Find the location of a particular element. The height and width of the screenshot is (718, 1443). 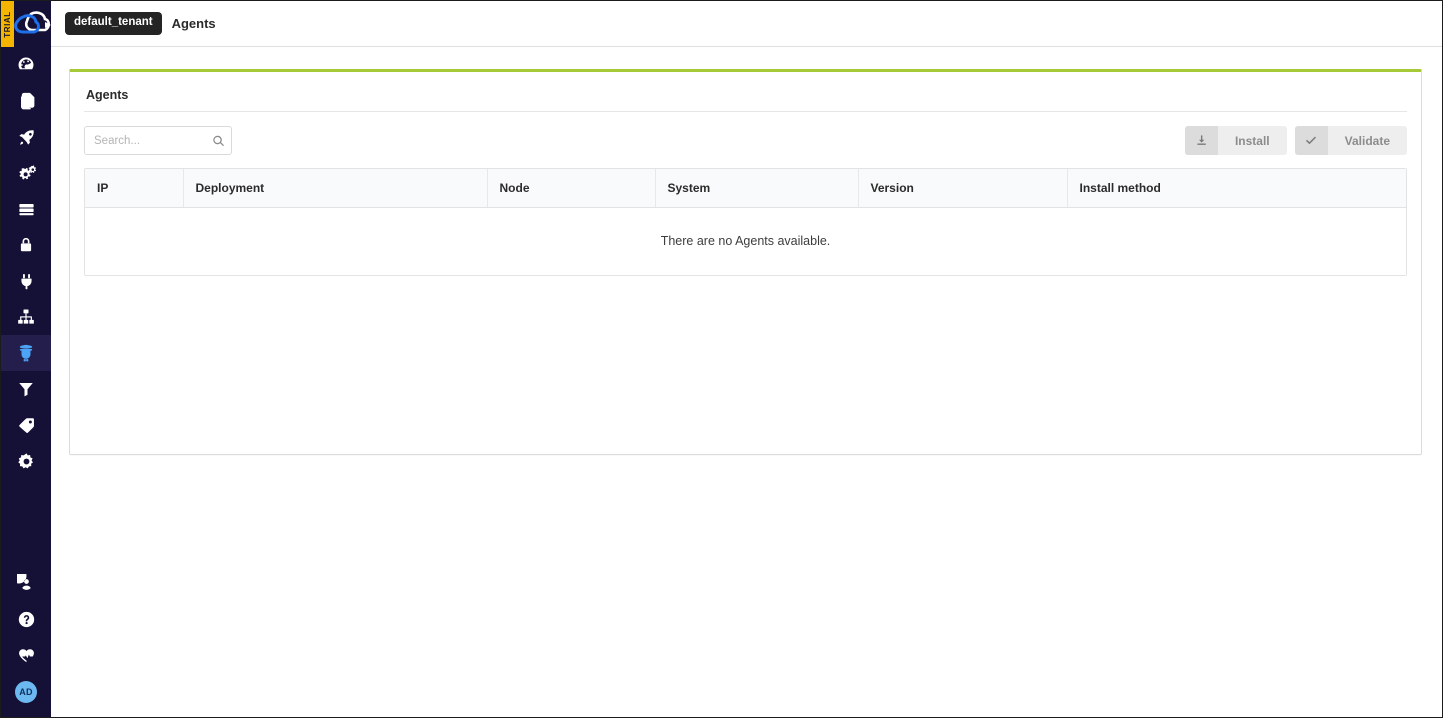

agents-spy-icon is located at coordinates (26, 353).